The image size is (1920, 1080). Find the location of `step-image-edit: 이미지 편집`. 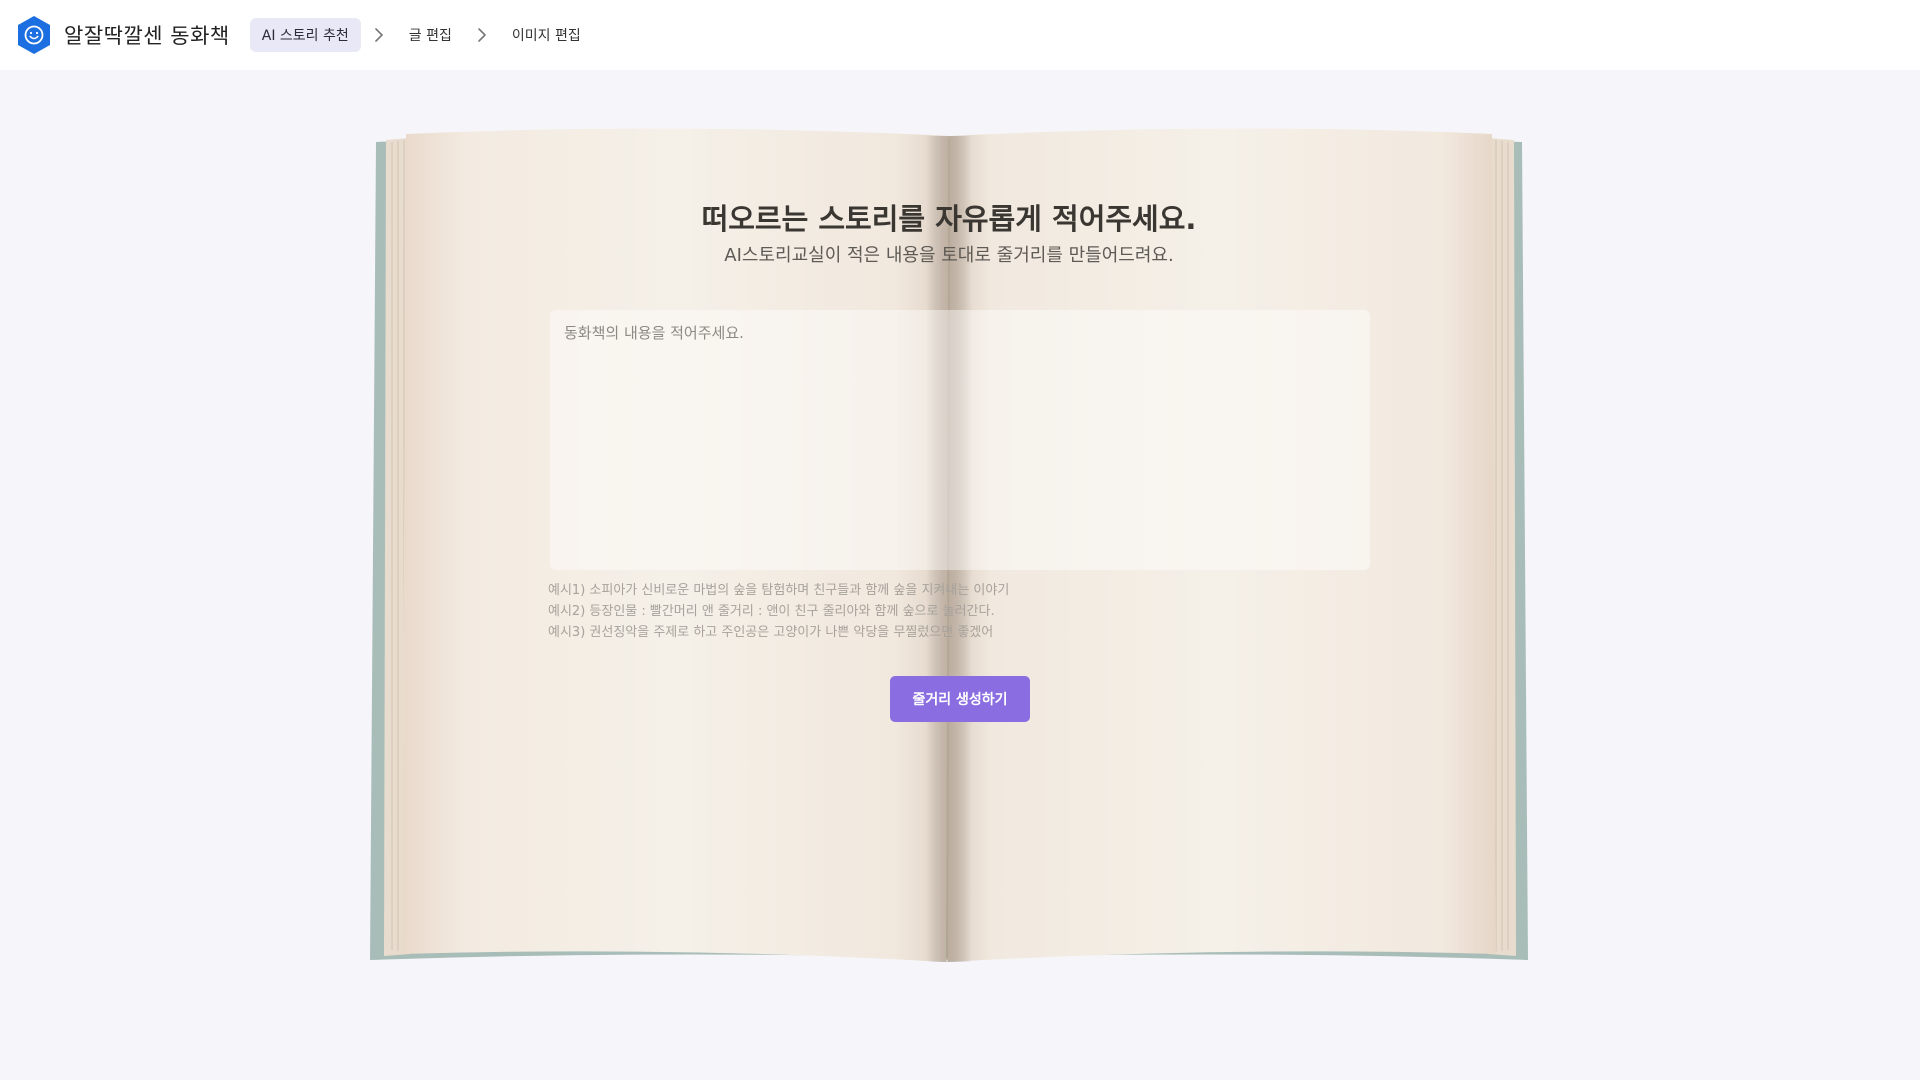

step-image-edit: 이미지 편집 is located at coordinates (546, 35).